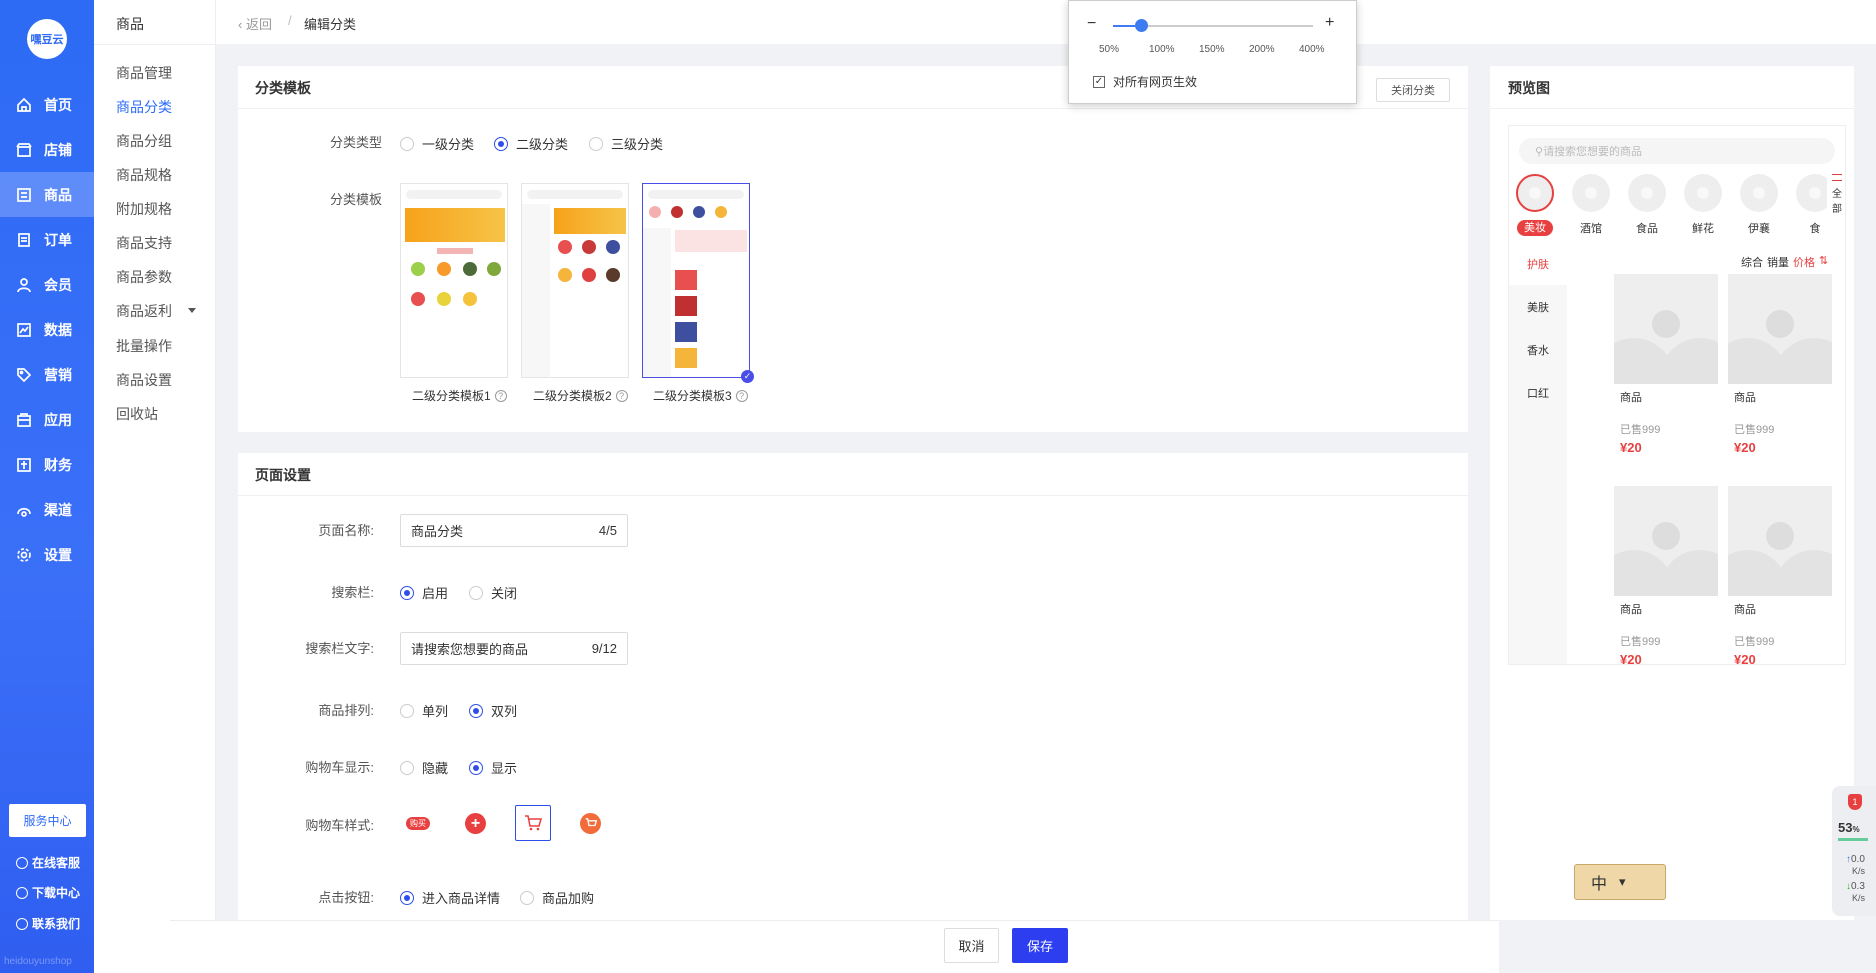 The width and height of the screenshot is (1876, 973). I want to click on cart-style-filled-cart, so click(590, 823).